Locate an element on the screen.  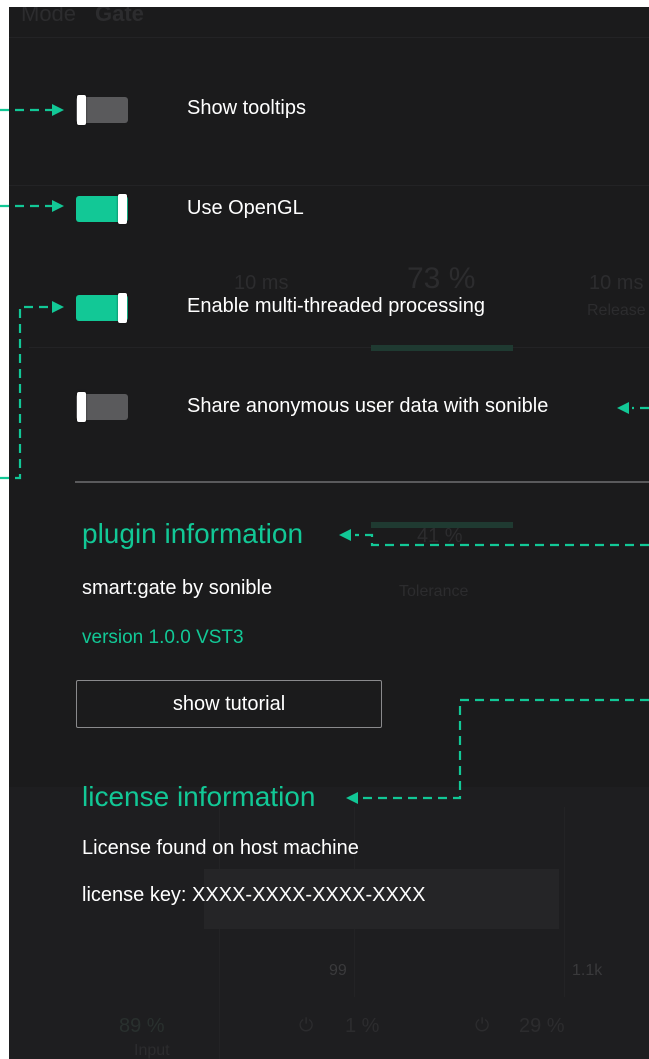
tooltips-toggle is located at coordinates (102, 110).